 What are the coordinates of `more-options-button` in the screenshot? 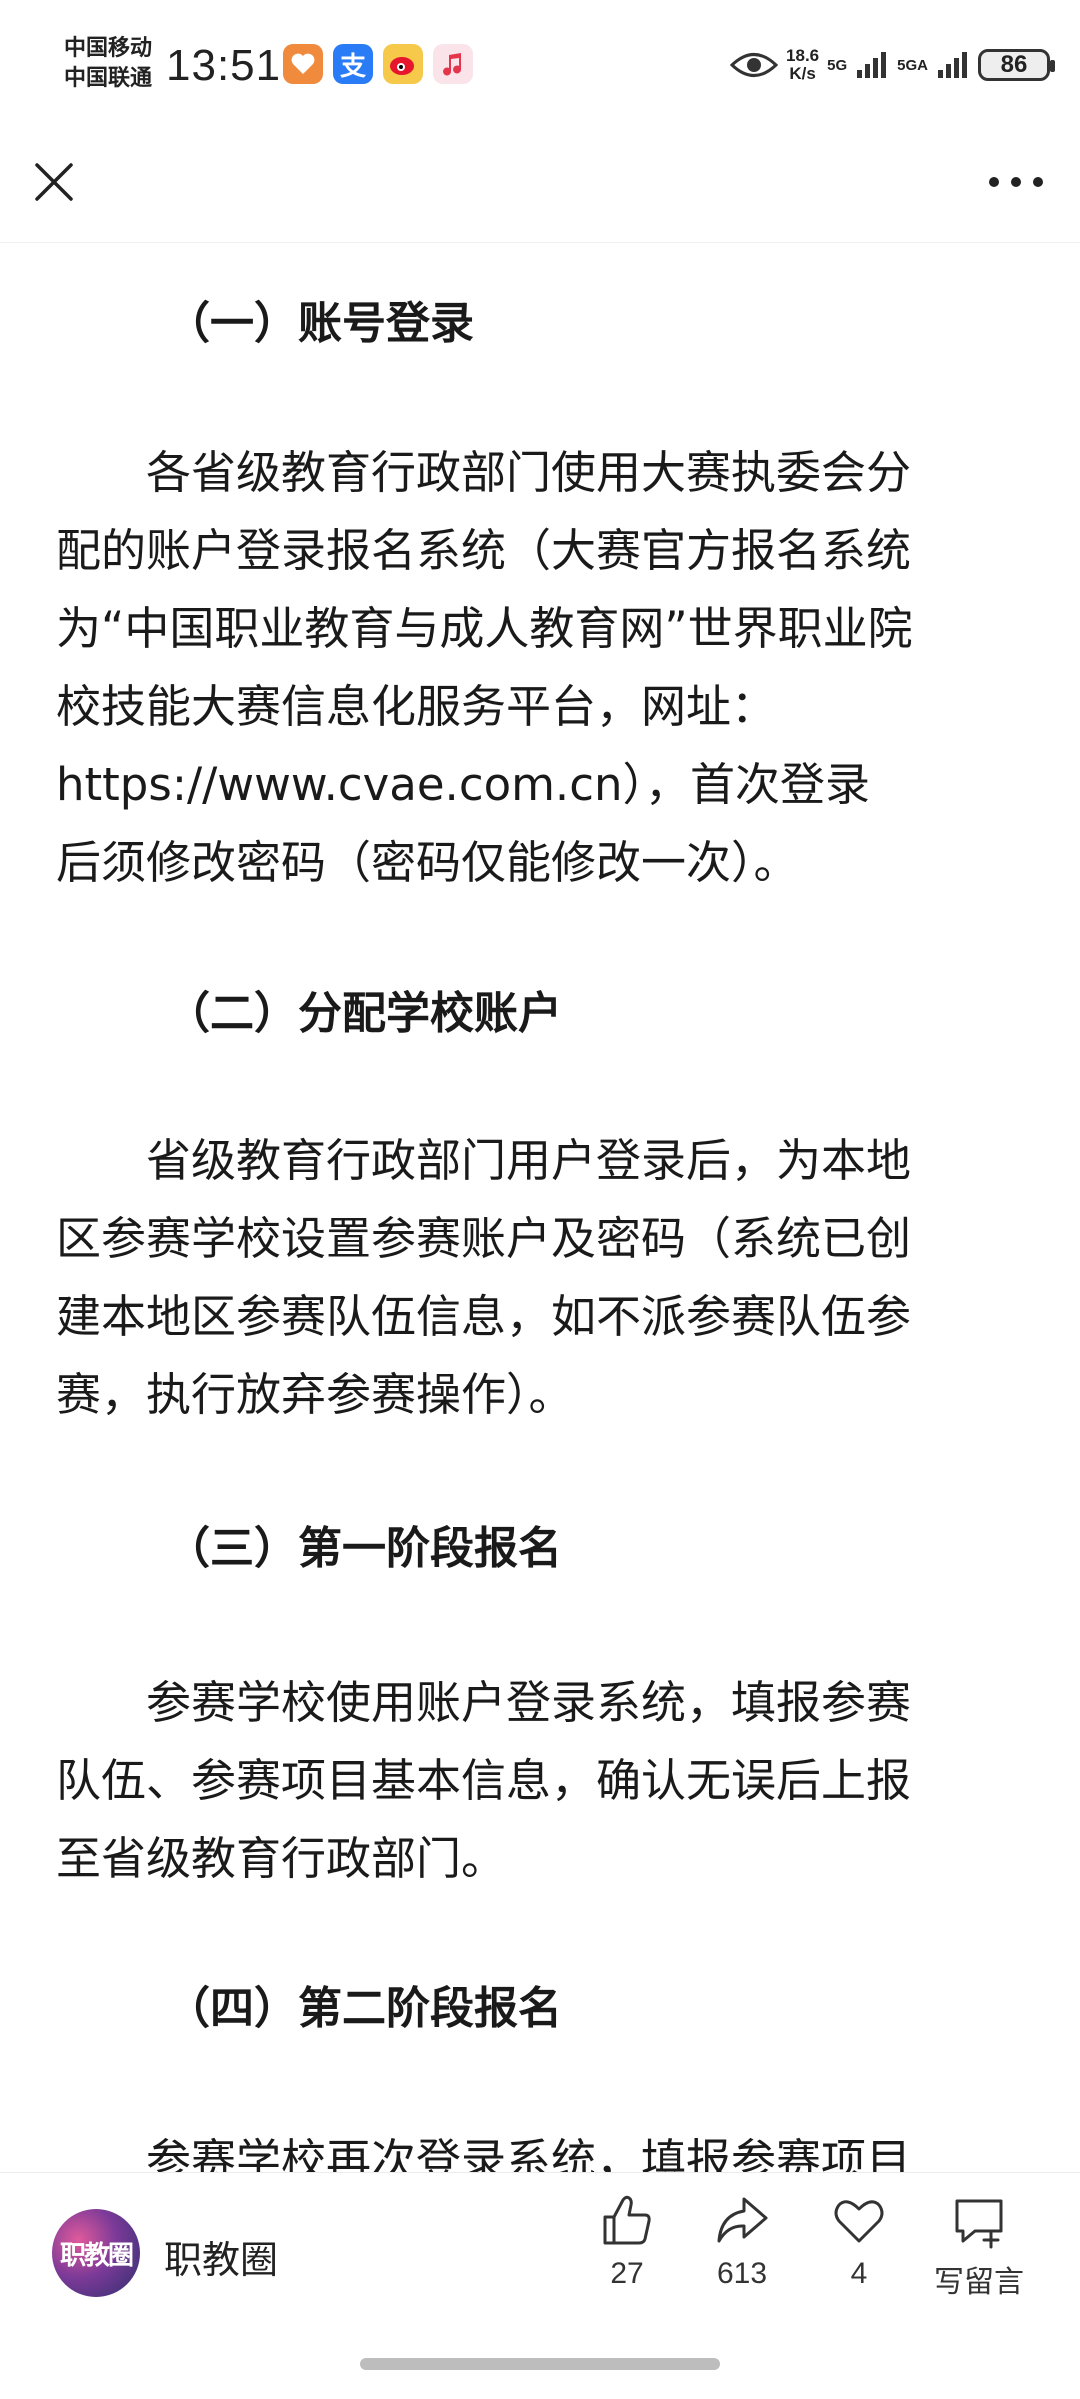 It's located at (1016, 182).